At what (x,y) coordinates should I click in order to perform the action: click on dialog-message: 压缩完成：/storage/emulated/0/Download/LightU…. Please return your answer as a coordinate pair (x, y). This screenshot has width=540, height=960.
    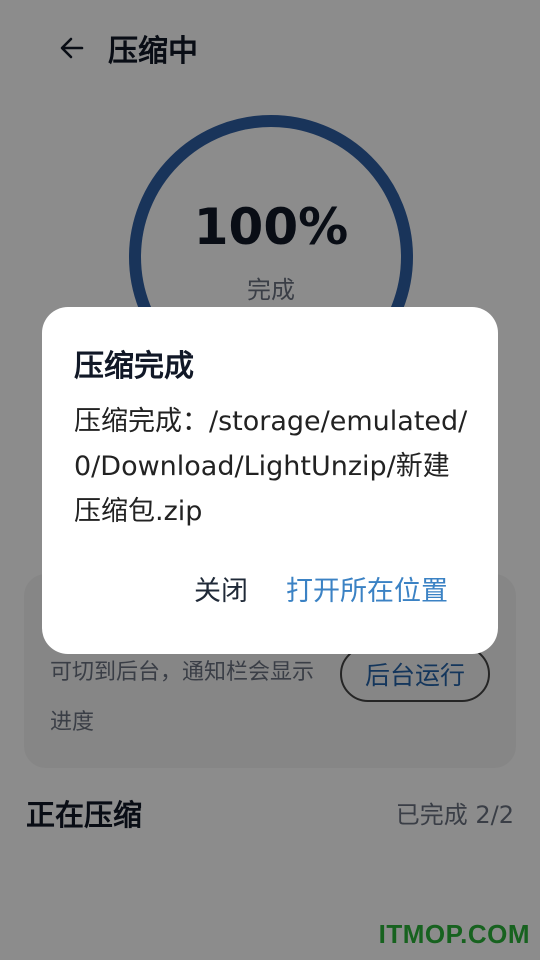
    Looking at the image, I should click on (271, 466).